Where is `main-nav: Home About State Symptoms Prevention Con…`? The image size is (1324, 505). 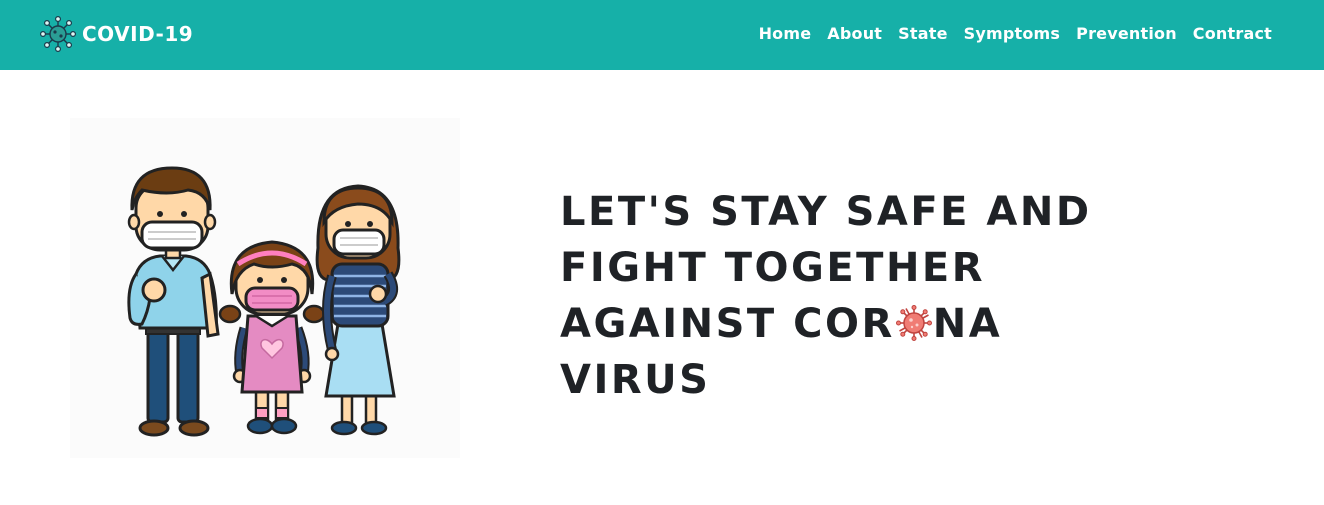
main-nav: Home About State Symptoms Prevention Con… is located at coordinates (1015, 33).